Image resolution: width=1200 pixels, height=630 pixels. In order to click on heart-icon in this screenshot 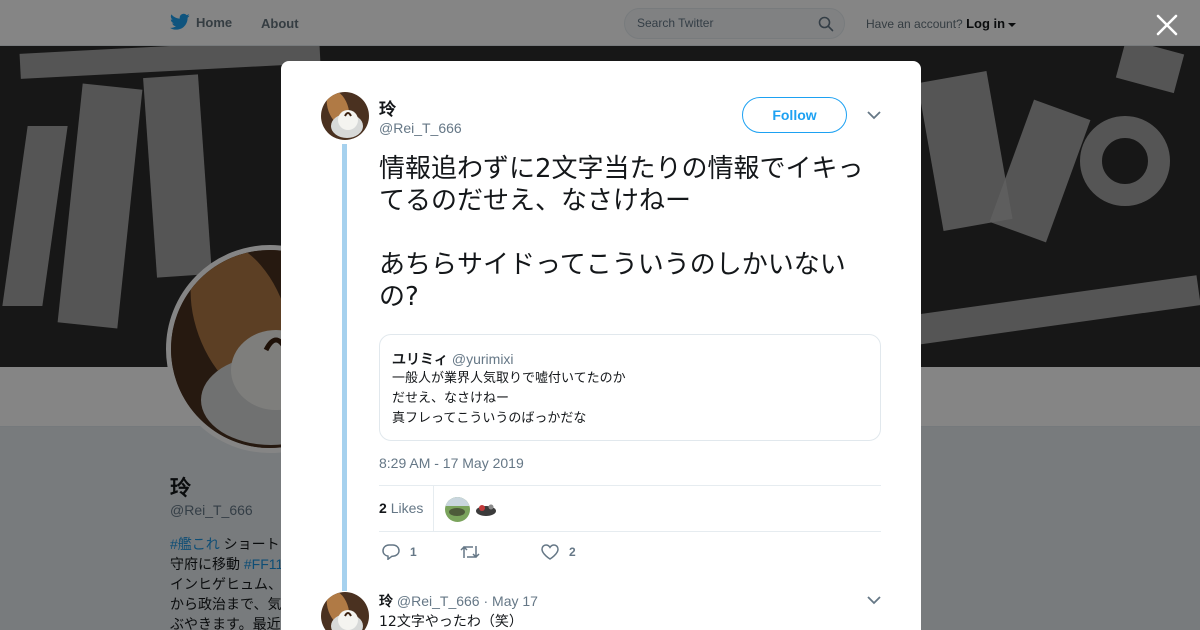, I will do `click(550, 552)`.